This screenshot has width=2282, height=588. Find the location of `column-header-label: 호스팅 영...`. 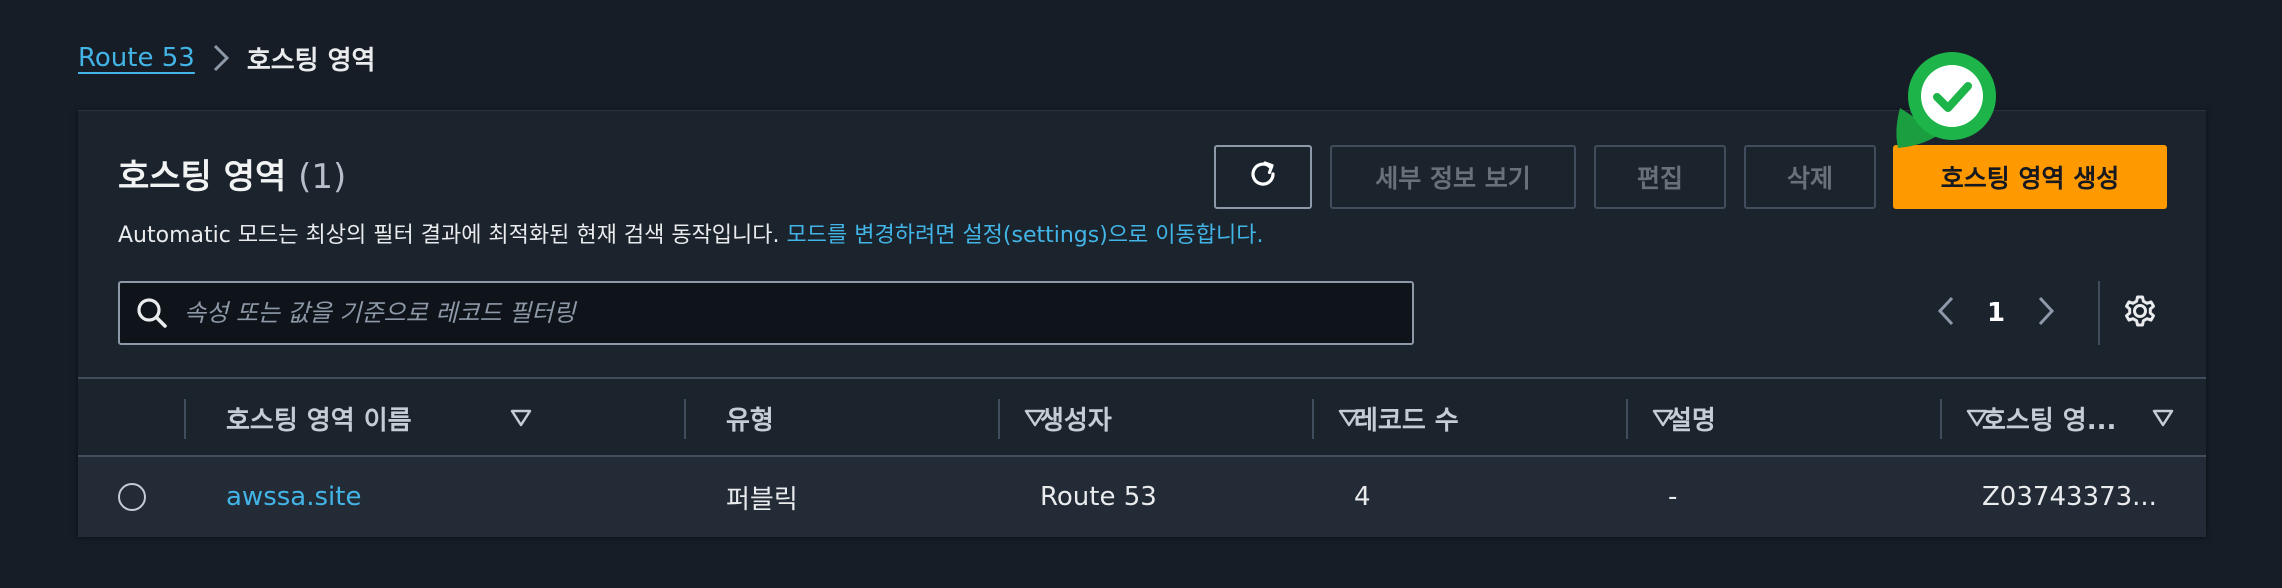

column-header-label: 호스팅 영... is located at coordinates (2049, 420).